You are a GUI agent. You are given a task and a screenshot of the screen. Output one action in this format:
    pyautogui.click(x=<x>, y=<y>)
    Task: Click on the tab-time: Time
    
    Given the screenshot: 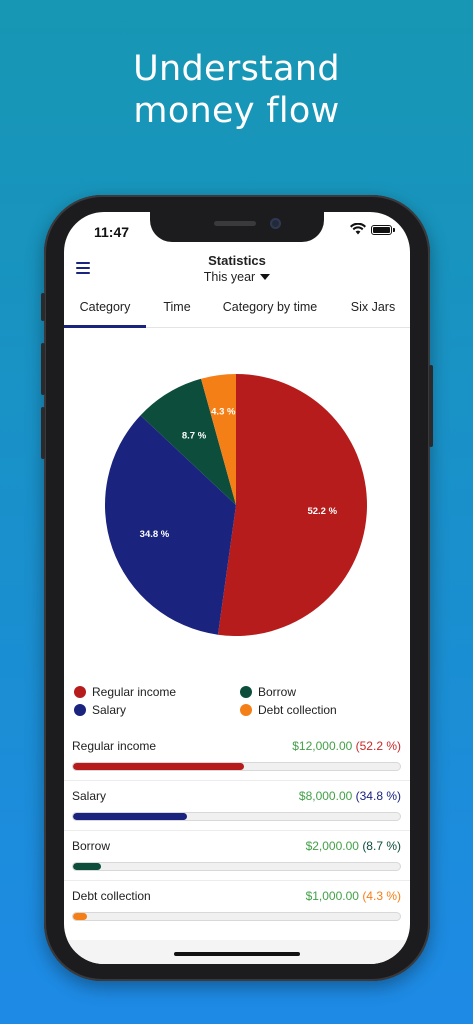 What is the action you would take?
    pyautogui.click(x=177, y=310)
    